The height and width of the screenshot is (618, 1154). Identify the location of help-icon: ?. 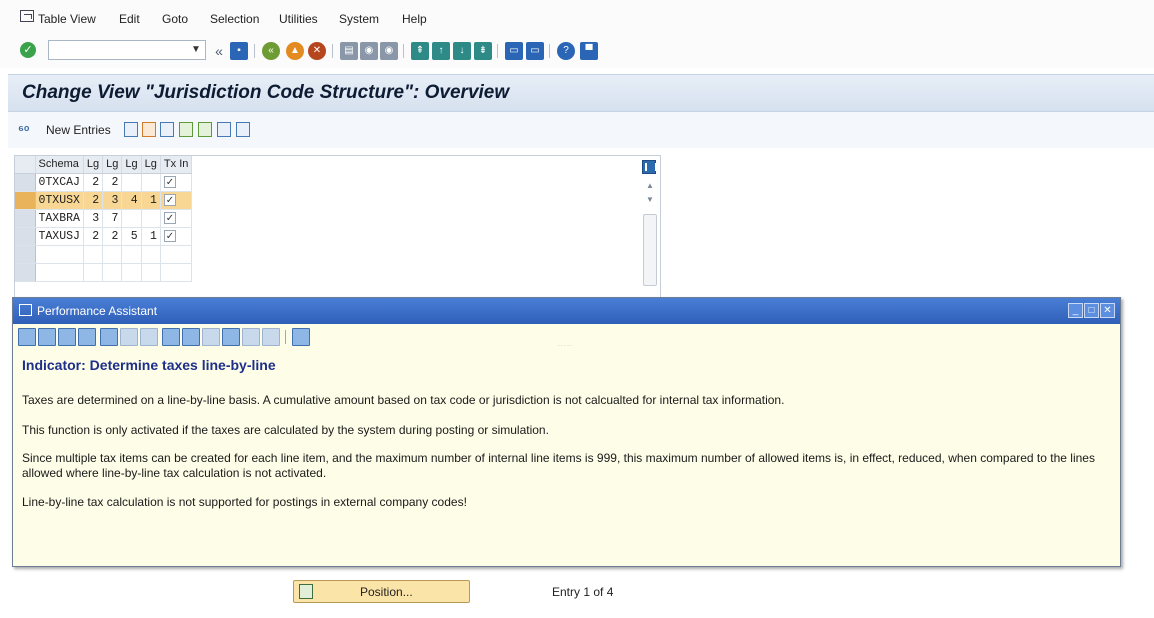
(566, 51).